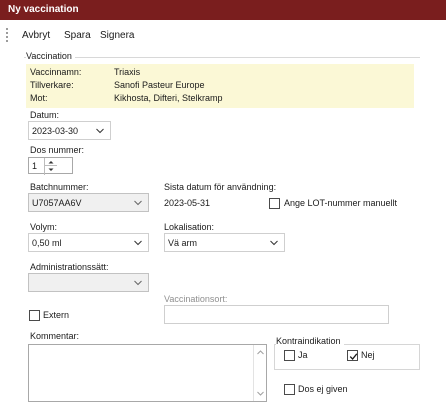 The width and height of the screenshot is (446, 407). I want to click on date-label: Datum:, so click(45, 115).